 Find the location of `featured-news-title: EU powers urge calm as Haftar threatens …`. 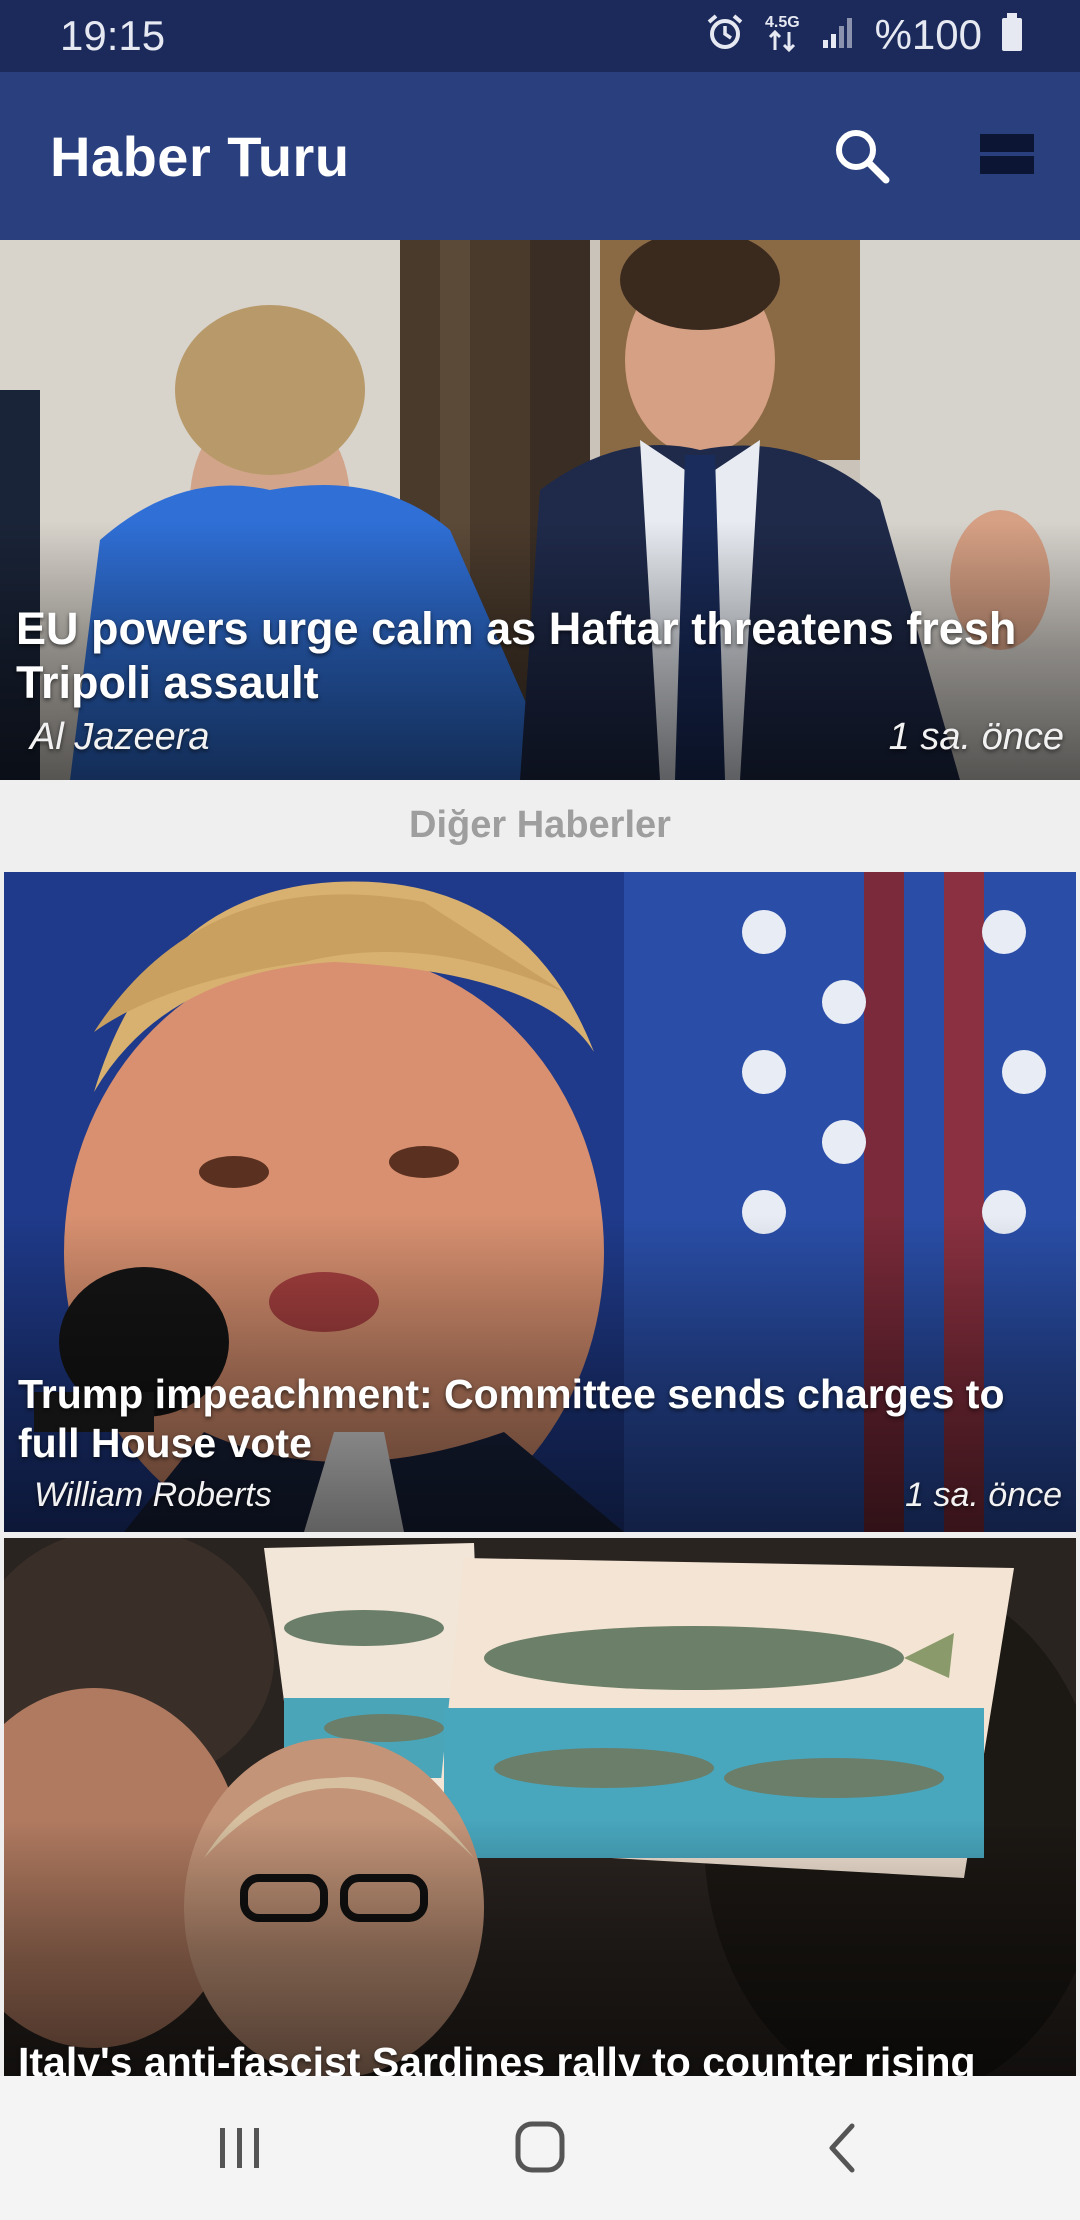

featured-news-title: EU powers urge calm as Haftar threatens … is located at coordinates (516, 655).